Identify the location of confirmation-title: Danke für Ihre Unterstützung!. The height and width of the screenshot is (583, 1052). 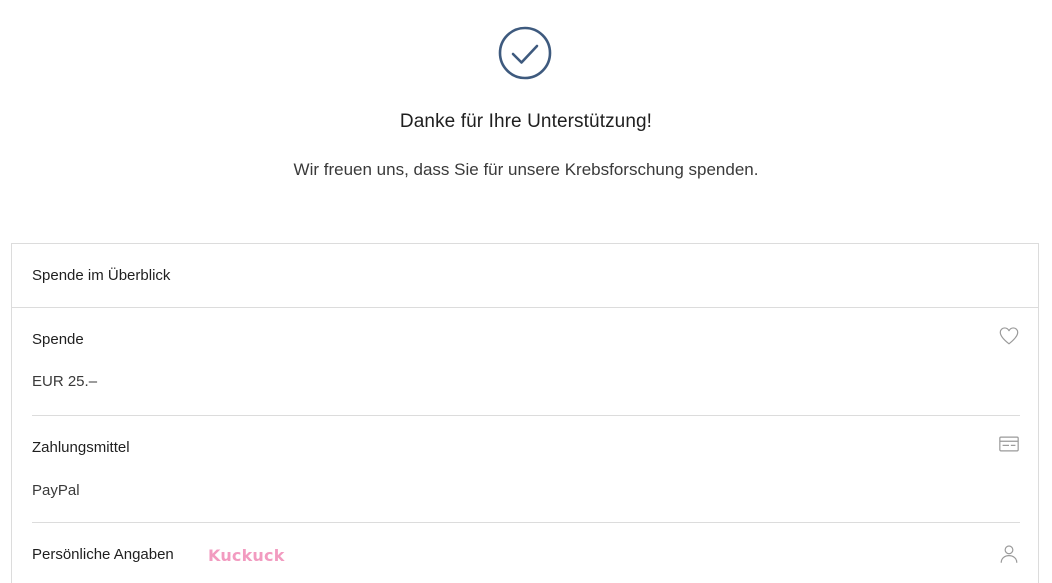
(526, 121).